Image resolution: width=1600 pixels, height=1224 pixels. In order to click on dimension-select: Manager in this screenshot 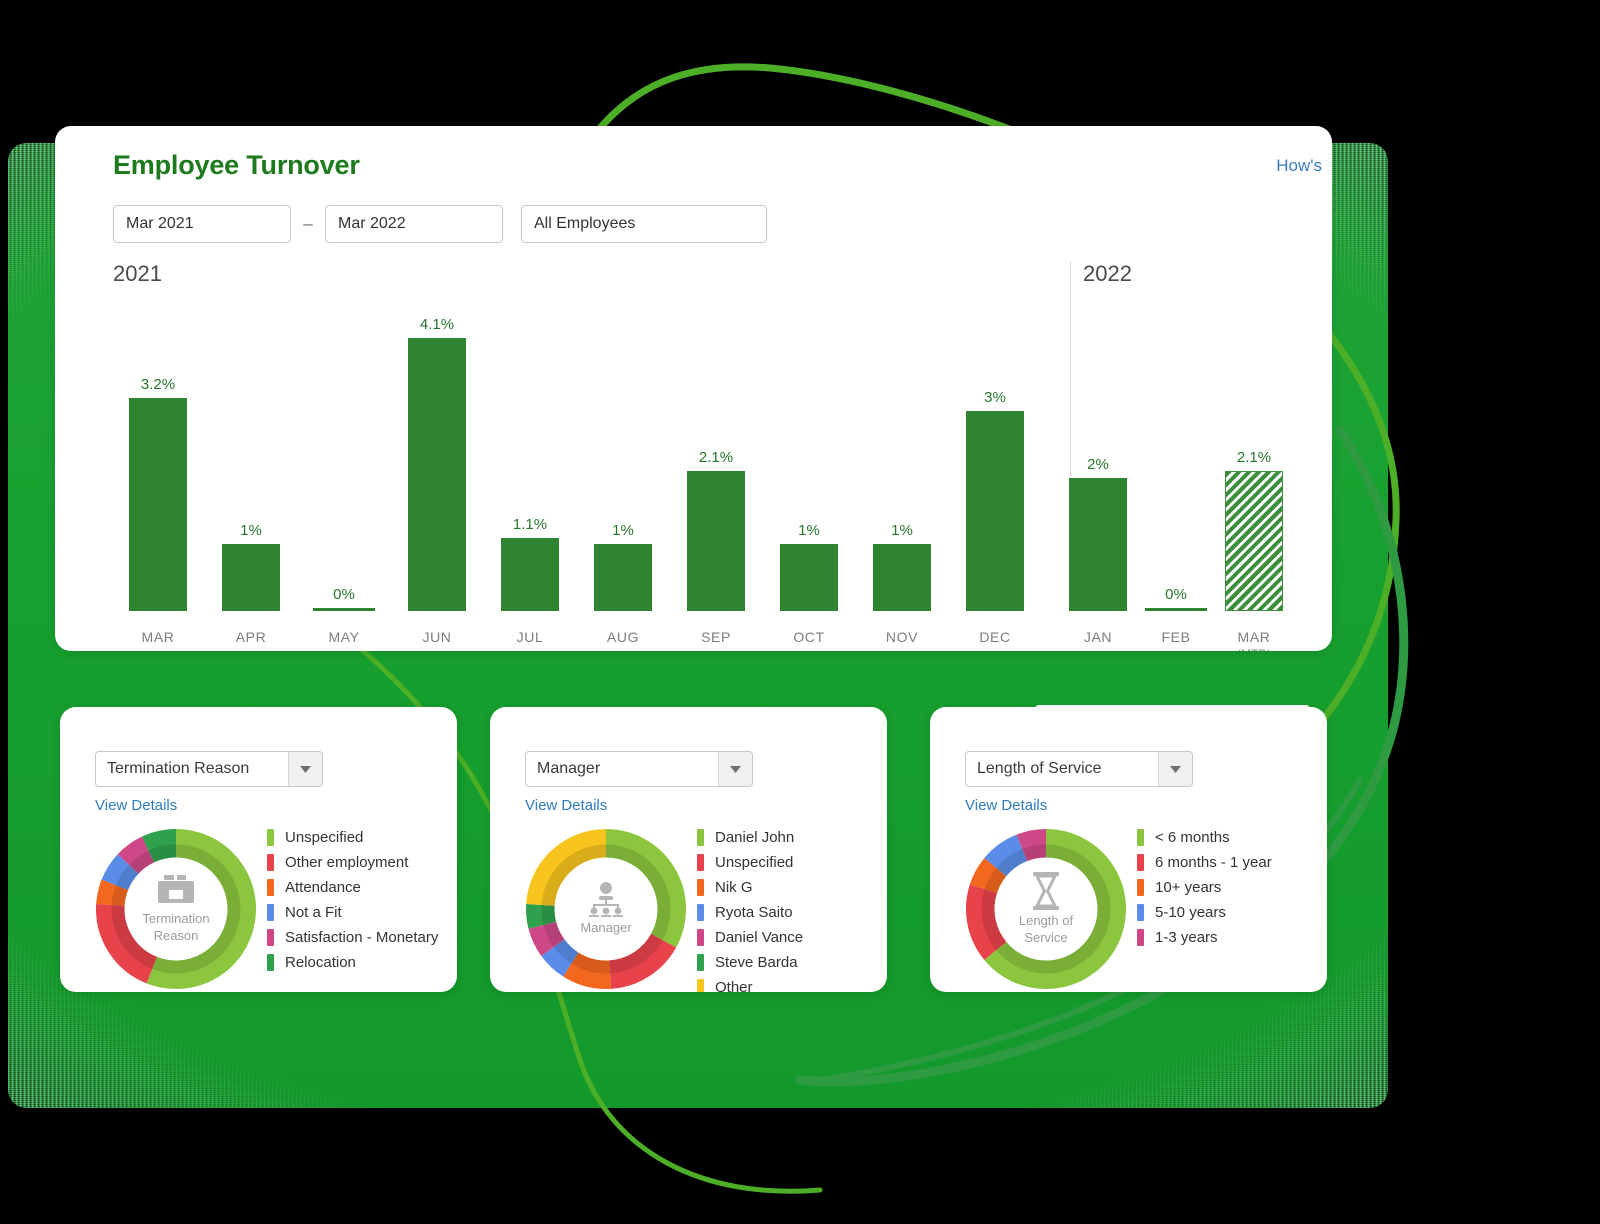, I will do `click(639, 769)`.